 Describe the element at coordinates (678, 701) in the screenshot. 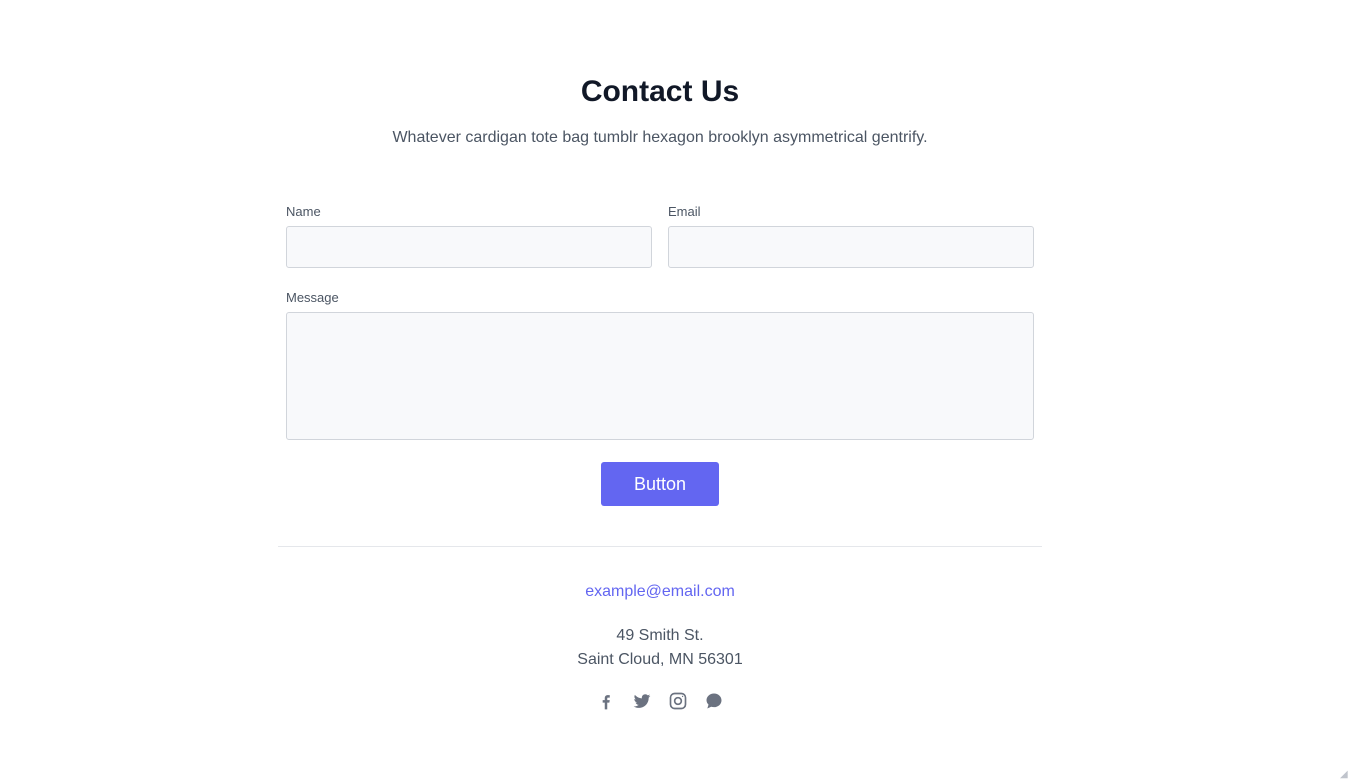

I see `instagram-icon` at that location.